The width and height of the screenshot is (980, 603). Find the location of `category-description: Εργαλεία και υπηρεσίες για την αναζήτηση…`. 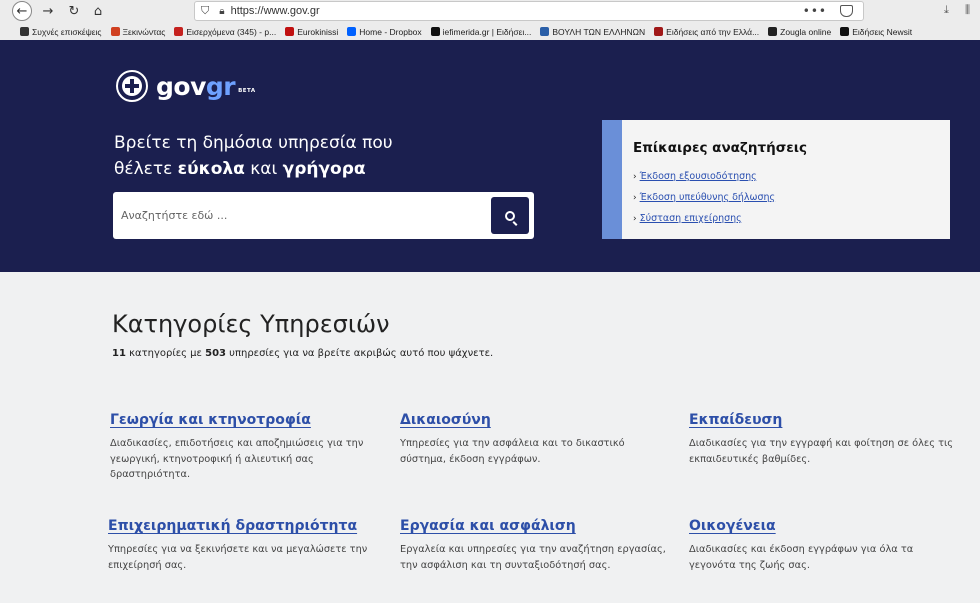

category-description: Εργαλεία και υπηρεσίες για την αναζήτηση… is located at coordinates (533, 557).